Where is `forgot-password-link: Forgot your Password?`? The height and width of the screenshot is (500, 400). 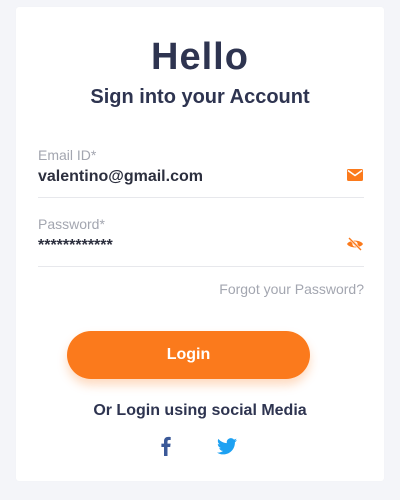 forgot-password-link: Forgot your Password? is located at coordinates (291, 289).